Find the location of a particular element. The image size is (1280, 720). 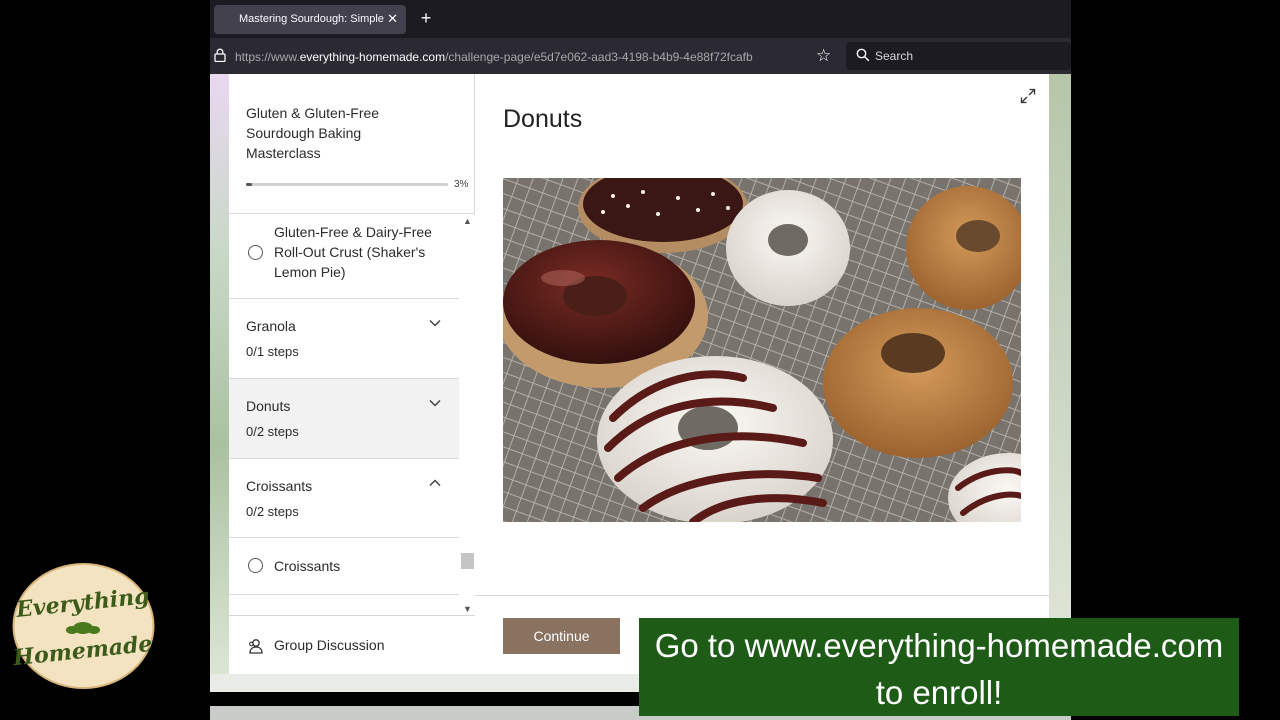

section-croissants: Croissants 0/2 steps is located at coordinates (344, 498).